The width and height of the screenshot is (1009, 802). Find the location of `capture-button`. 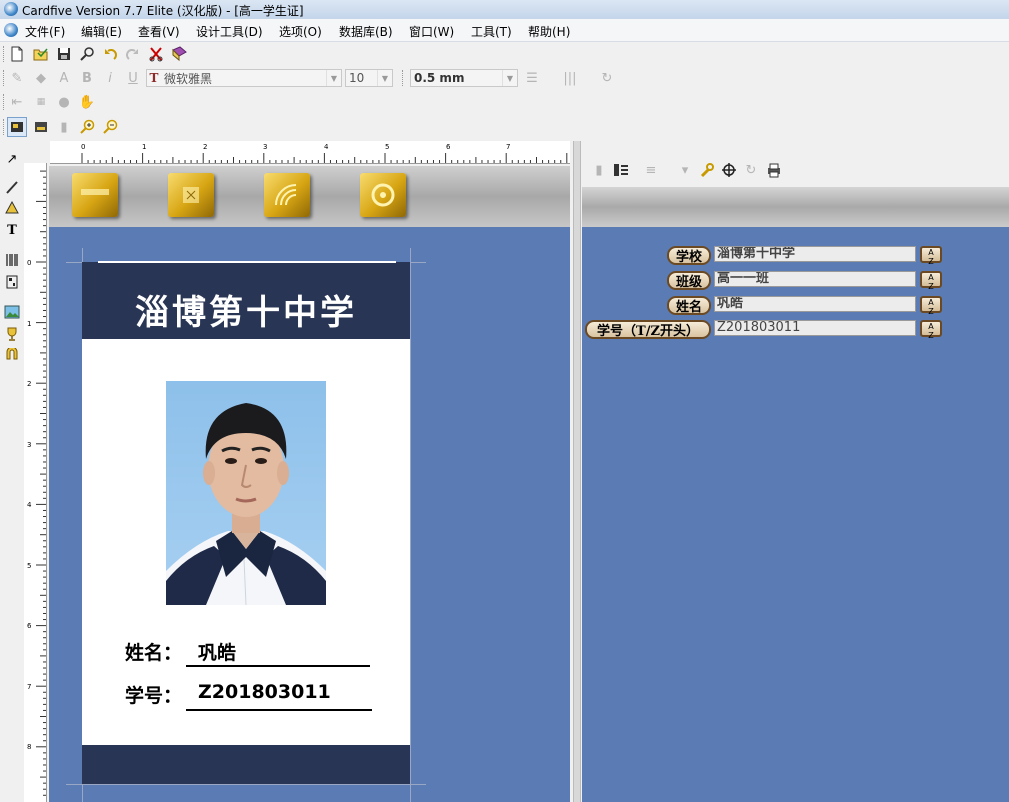

capture-button is located at coordinates (383, 195).